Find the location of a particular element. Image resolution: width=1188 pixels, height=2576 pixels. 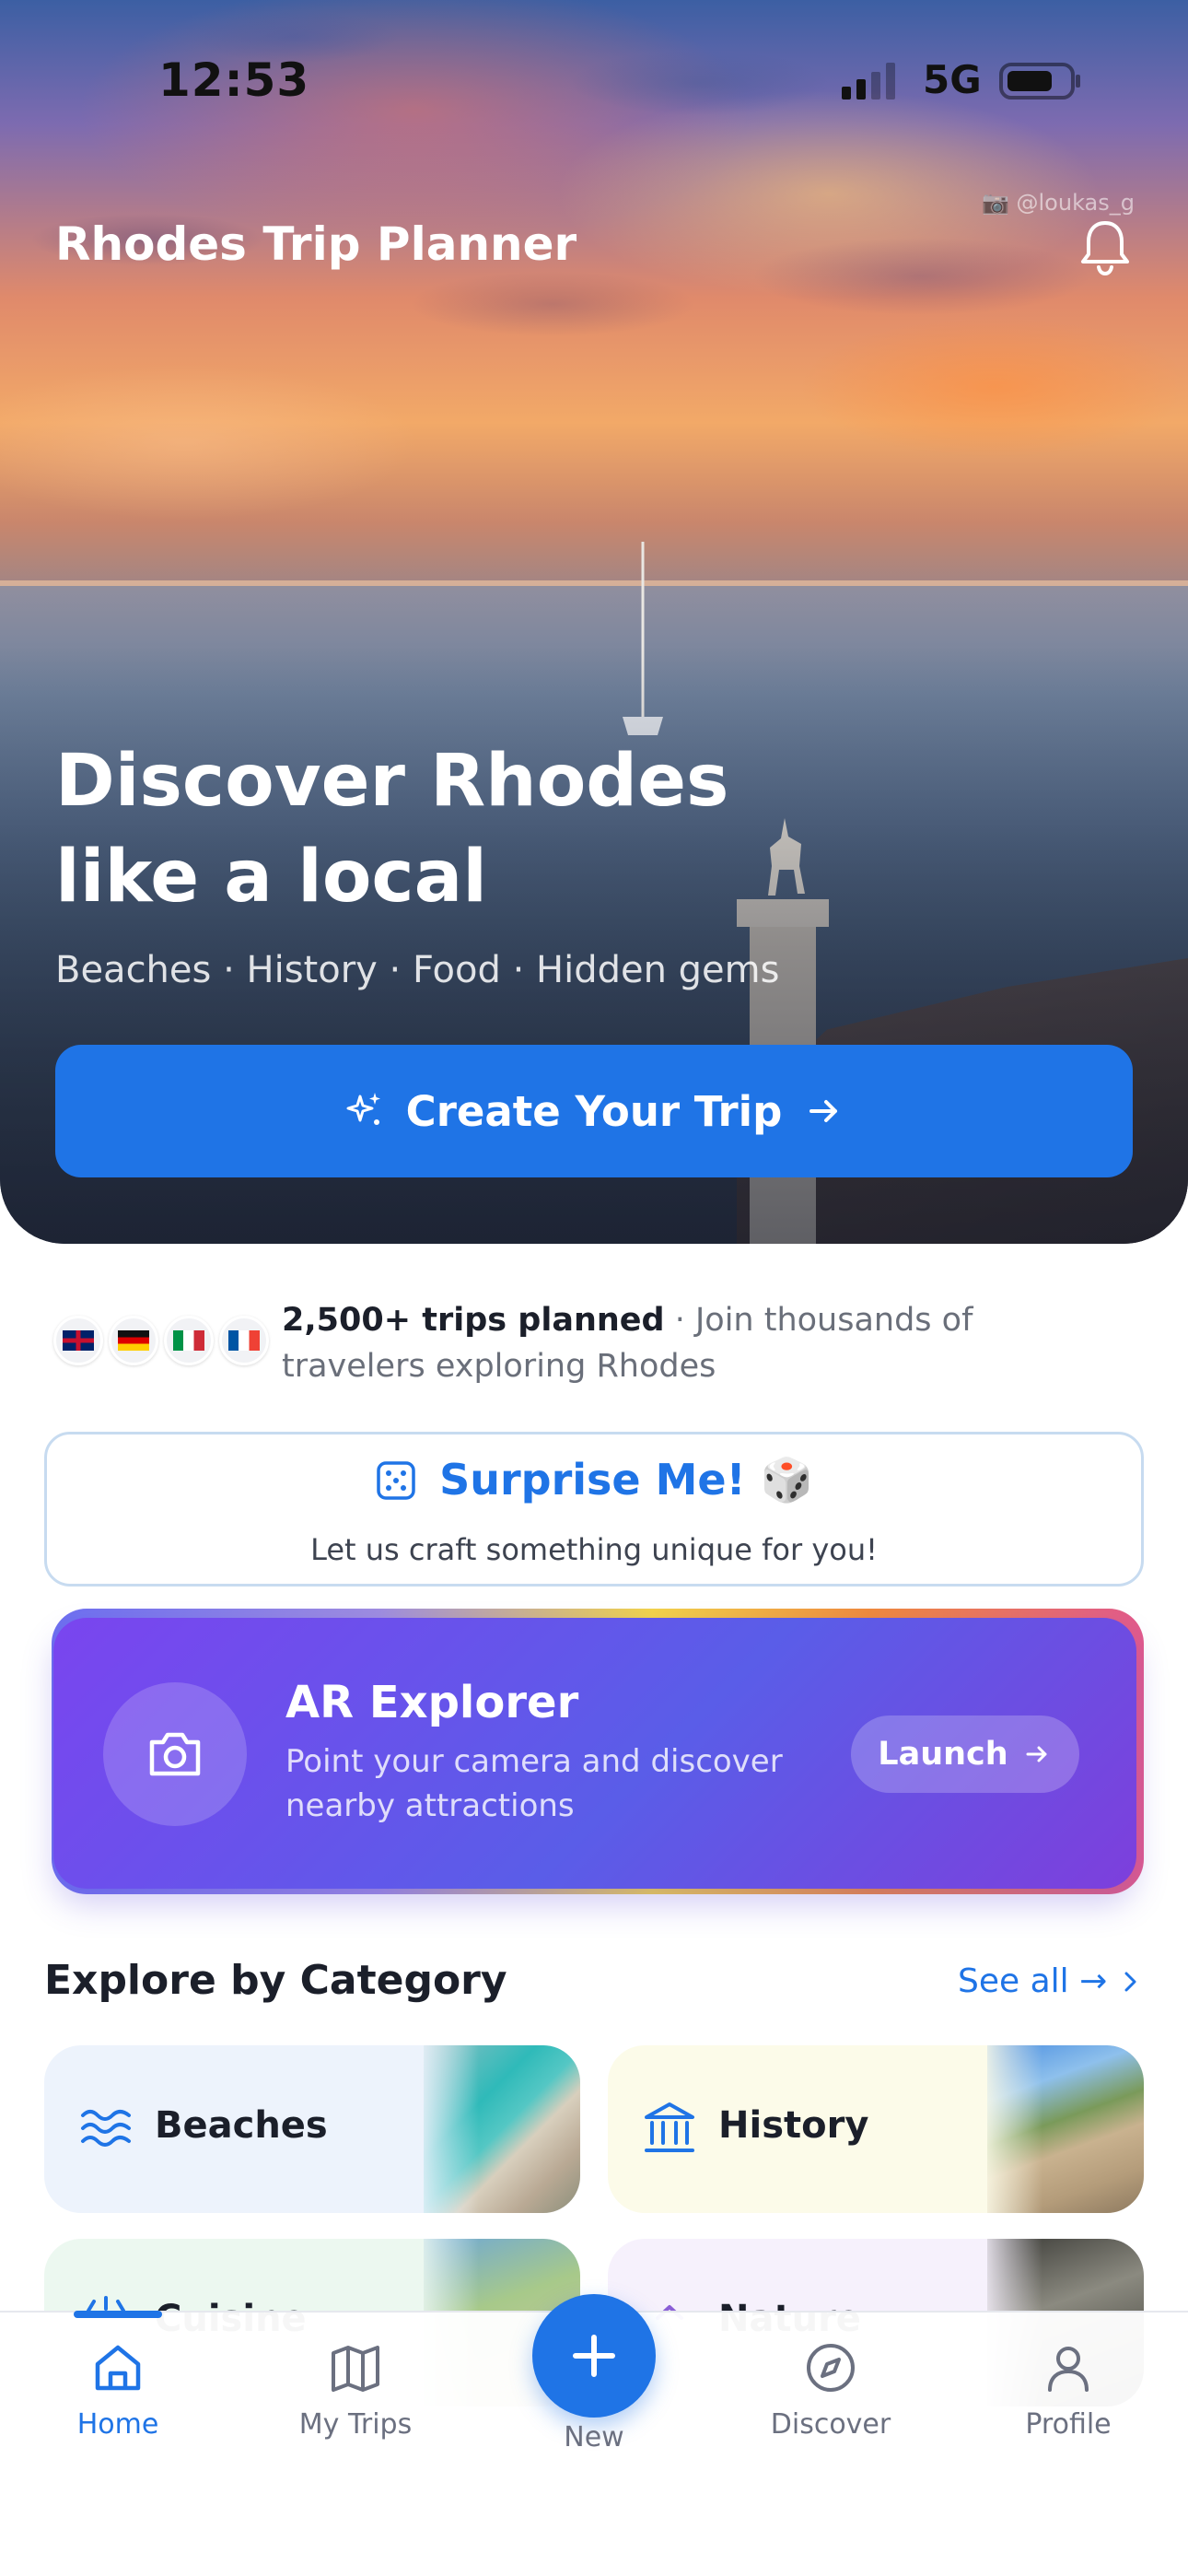

explore-category-title: Explore by Category is located at coordinates (275, 1980).